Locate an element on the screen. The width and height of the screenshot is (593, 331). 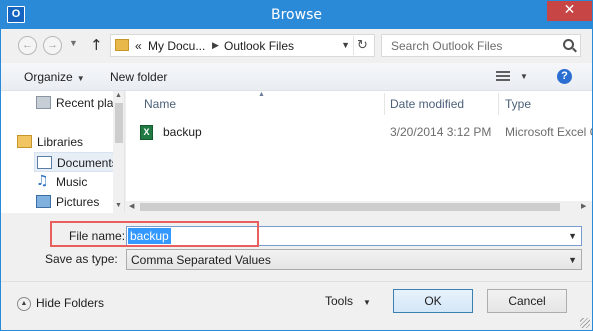
breadcrumb-outlook-files: Outlook Files is located at coordinates (259, 46).